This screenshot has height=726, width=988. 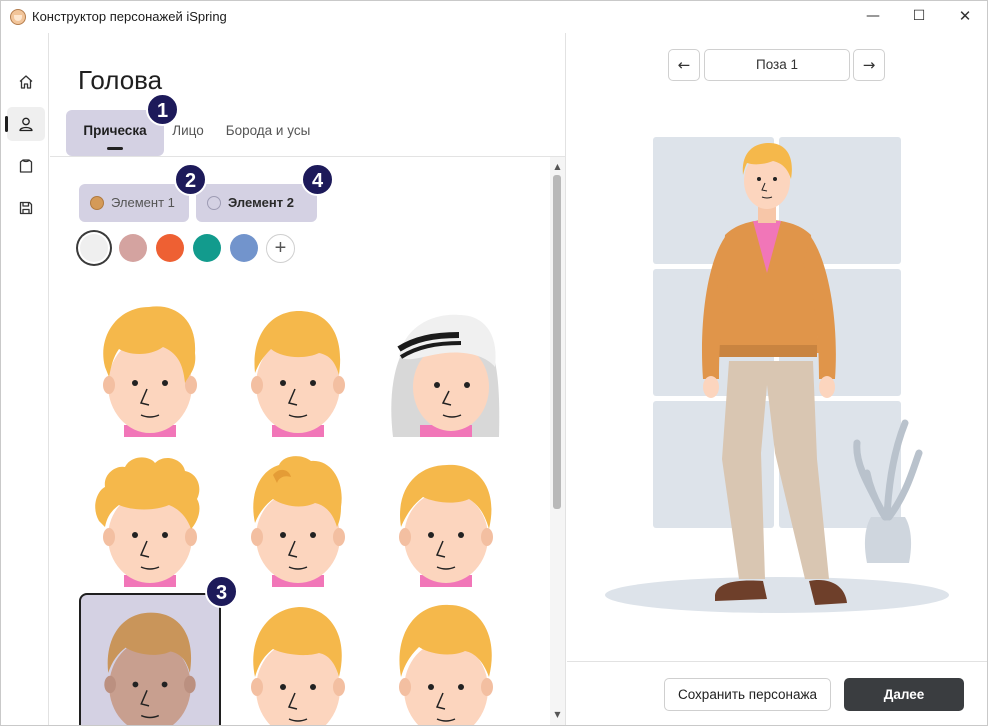 What do you see at coordinates (18, 17) in the screenshot?
I see `app-logo-icon` at bounding box center [18, 17].